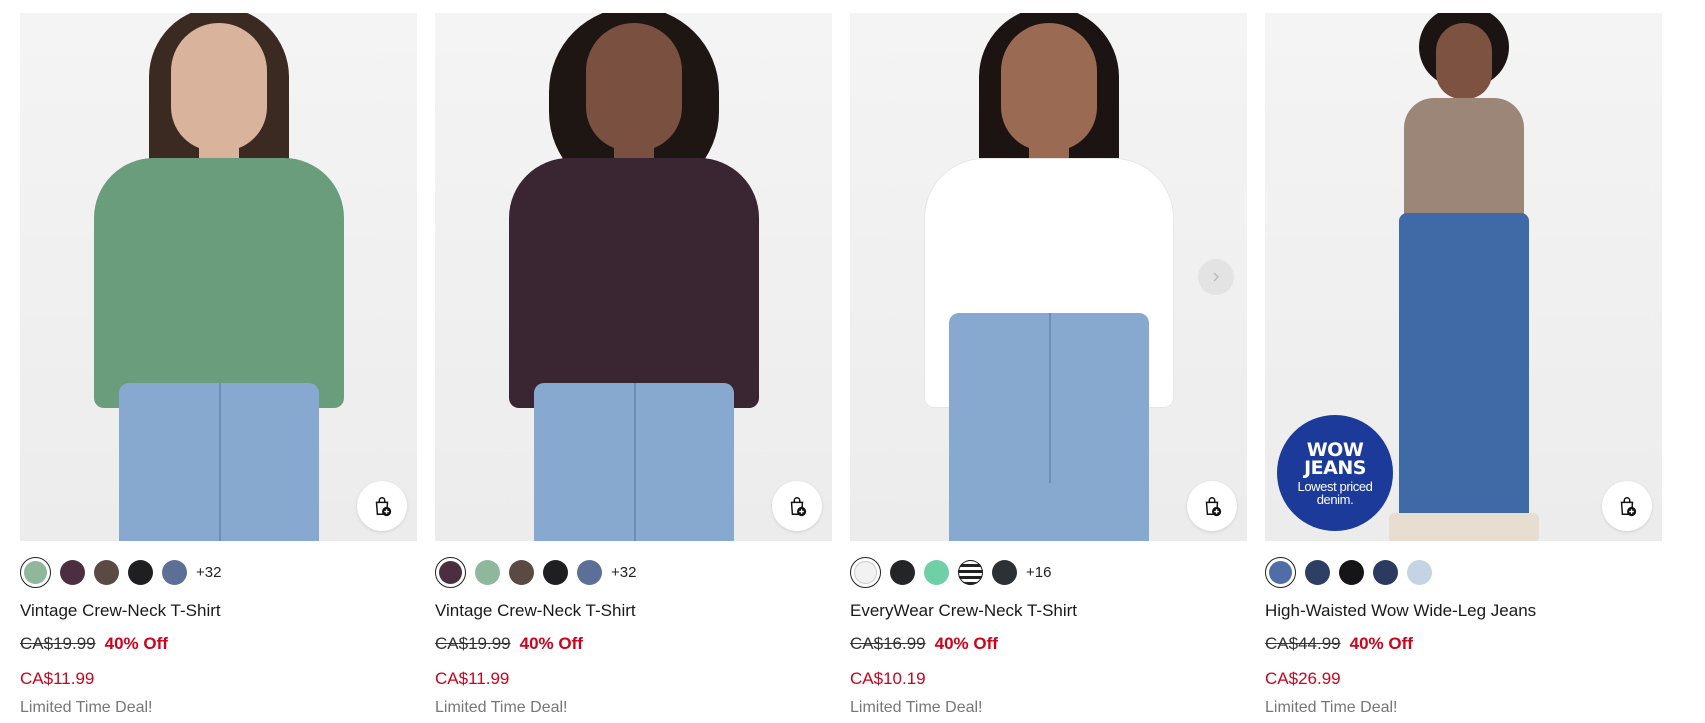  What do you see at coordinates (888, 678) in the screenshot?
I see `sale-price: CA$10.19` at bounding box center [888, 678].